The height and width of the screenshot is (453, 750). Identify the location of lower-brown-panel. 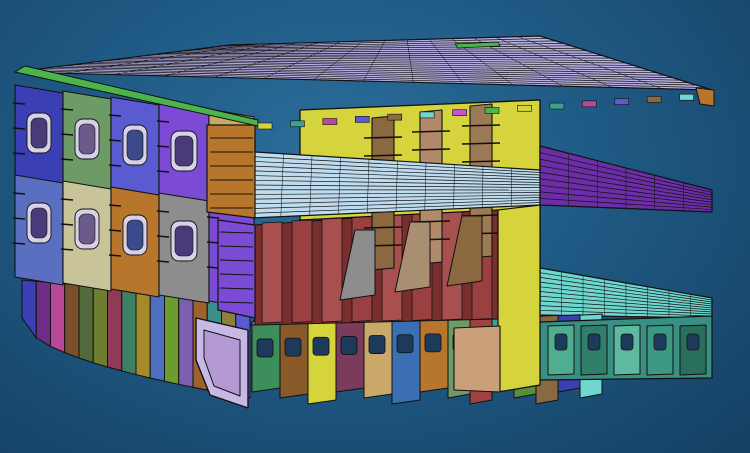
(477, 359).